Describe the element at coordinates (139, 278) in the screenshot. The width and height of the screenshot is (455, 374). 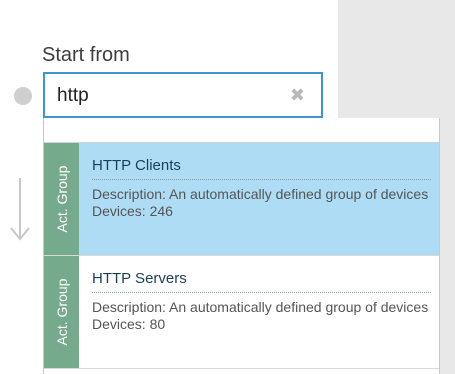
I see `result-name: HTTP Servers` at that location.